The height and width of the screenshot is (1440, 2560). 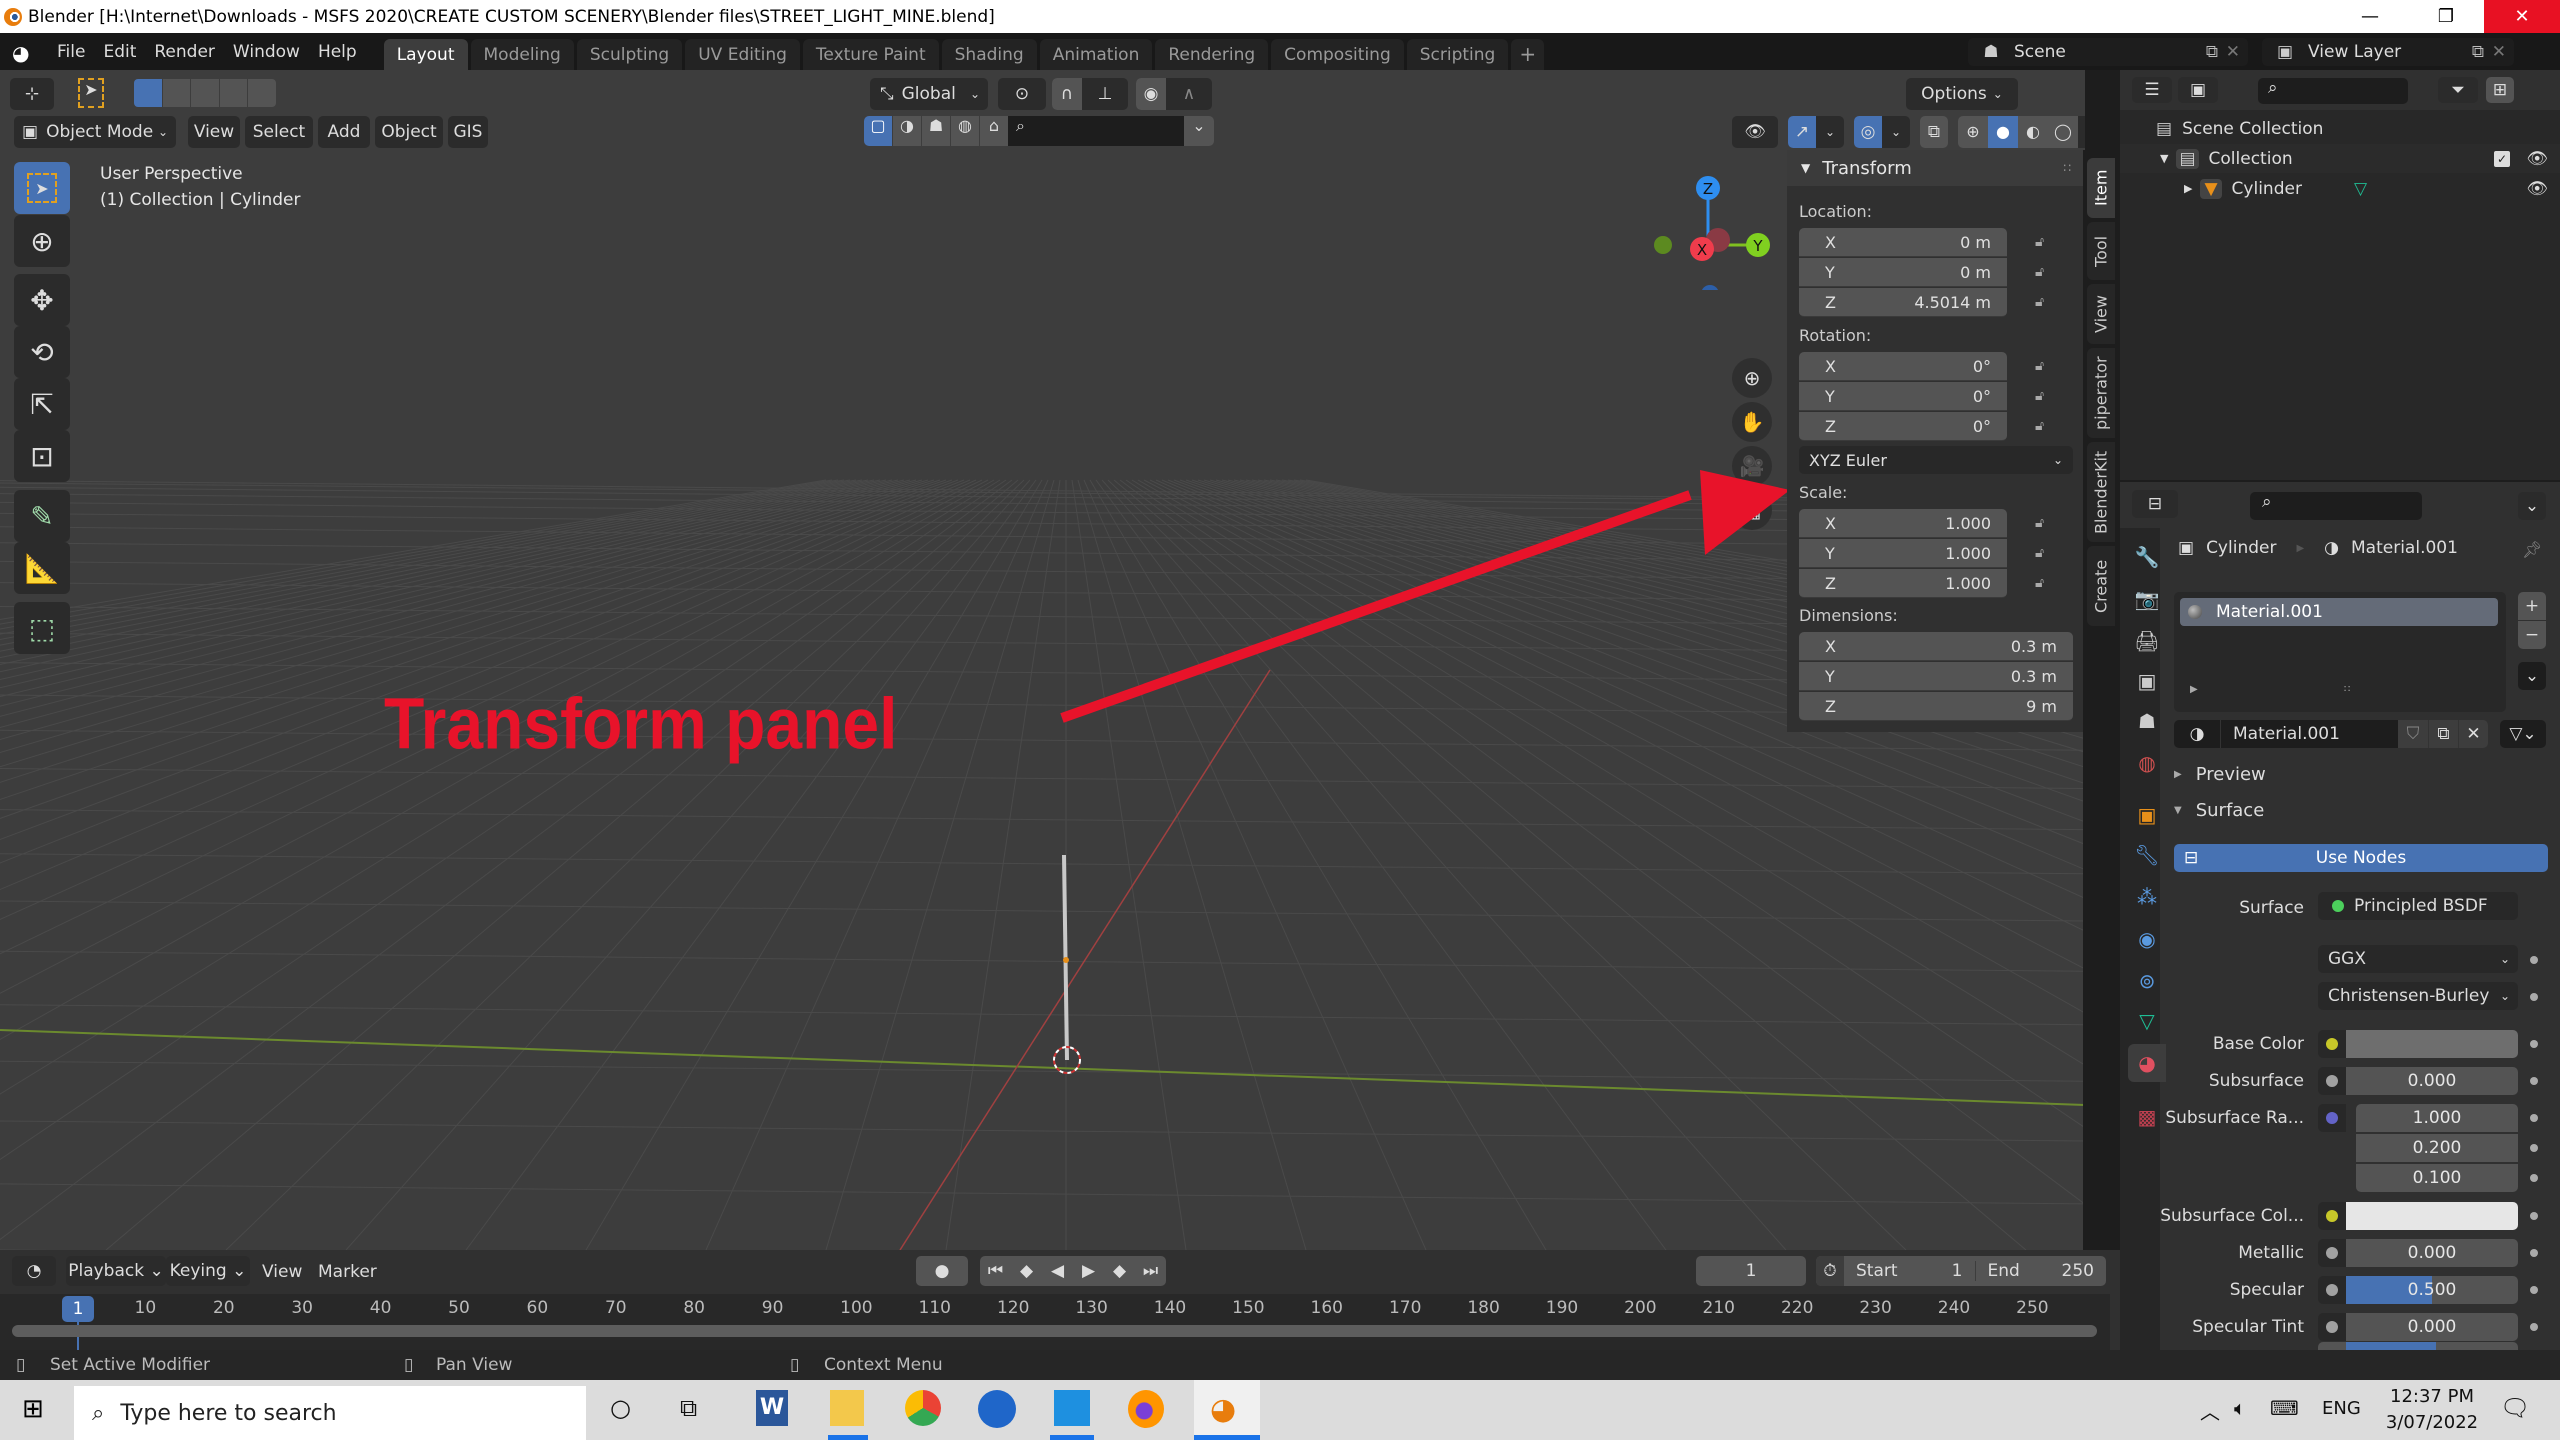 I want to click on scene-properties-tab: ☗, so click(x=2147, y=721).